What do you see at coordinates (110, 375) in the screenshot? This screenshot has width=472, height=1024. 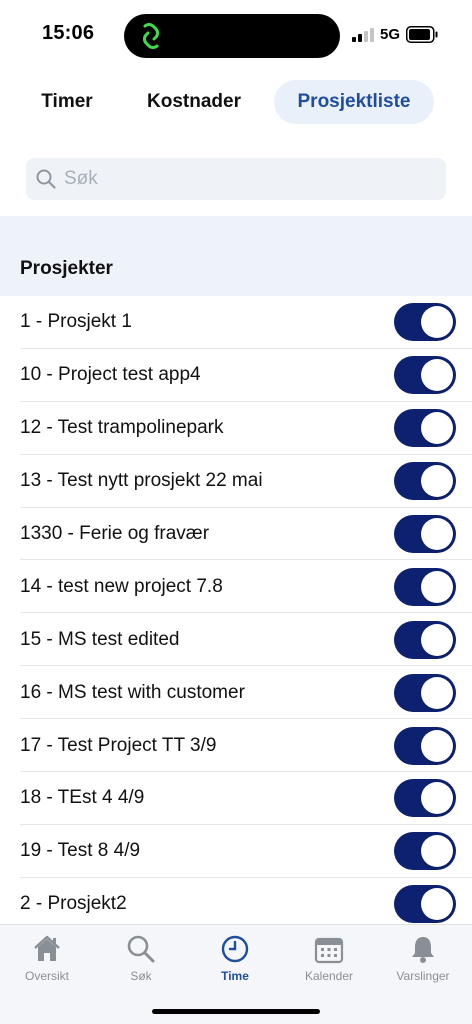 I see `project-label: 10 - Project test app4` at bounding box center [110, 375].